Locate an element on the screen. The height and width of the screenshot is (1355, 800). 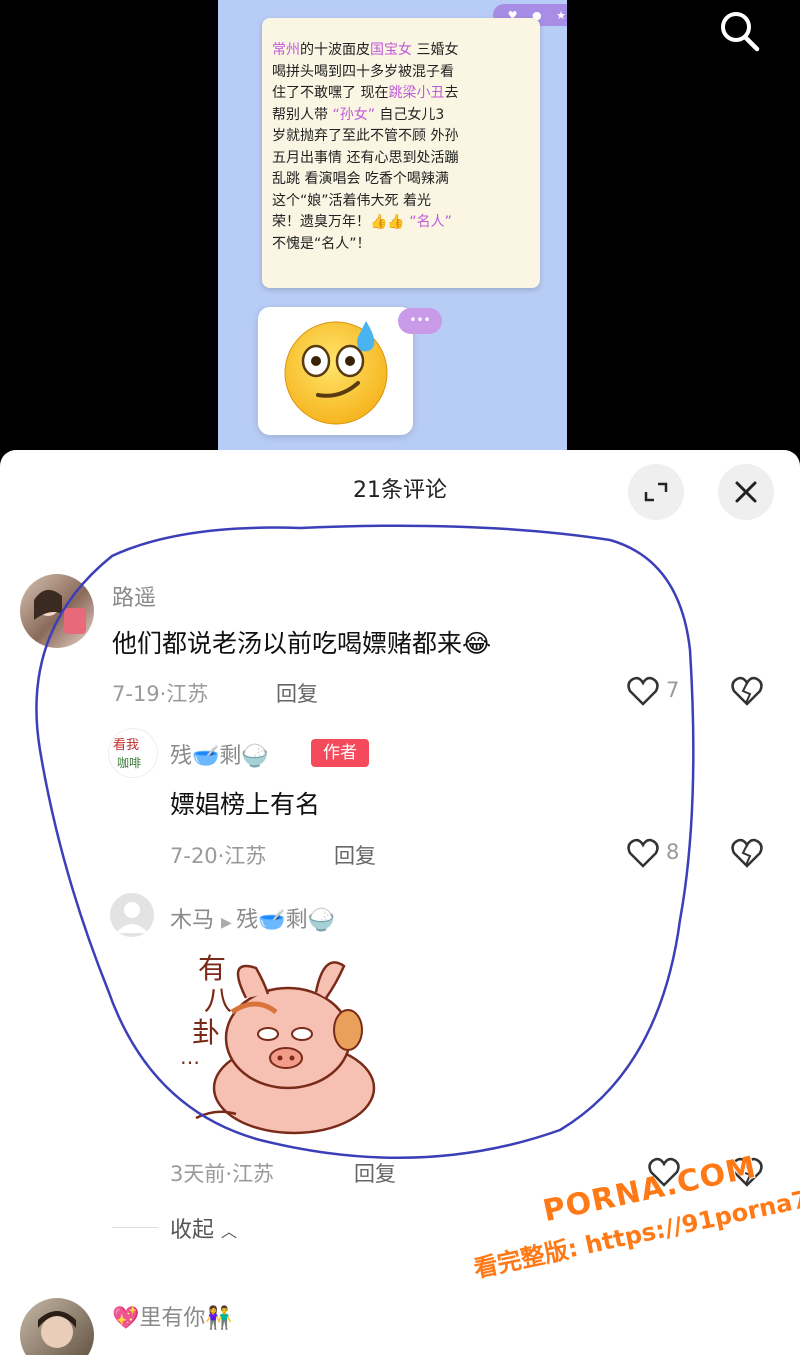
default-avatar-icon is located at coordinates (132, 917).